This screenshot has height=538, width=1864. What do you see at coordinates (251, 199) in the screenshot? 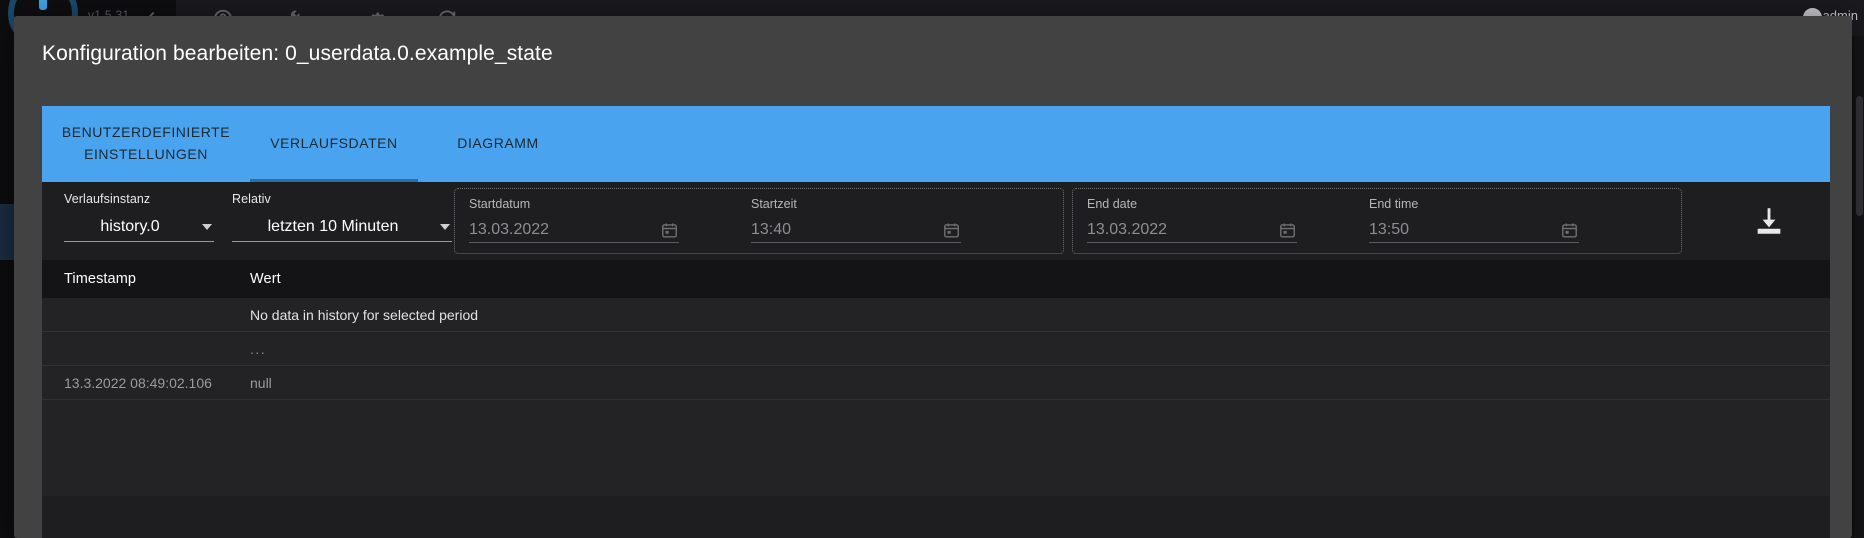
I see `relative-range-label: Relativ` at bounding box center [251, 199].